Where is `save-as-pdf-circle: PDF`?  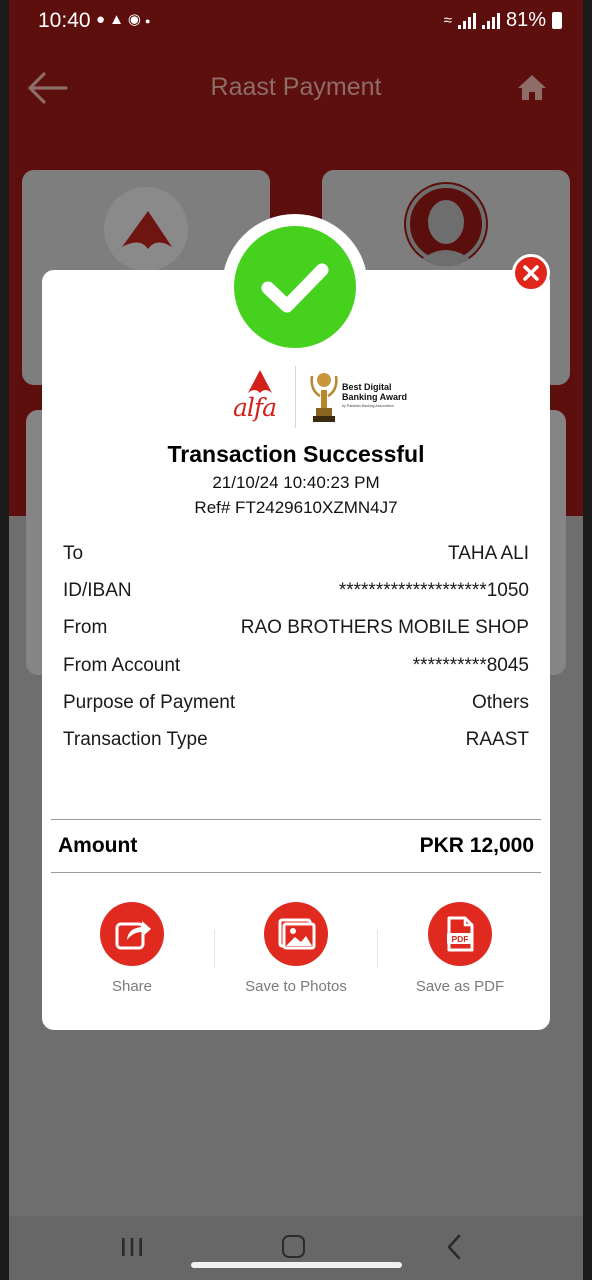 save-as-pdf-circle: PDF is located at coordinates (460, 934).